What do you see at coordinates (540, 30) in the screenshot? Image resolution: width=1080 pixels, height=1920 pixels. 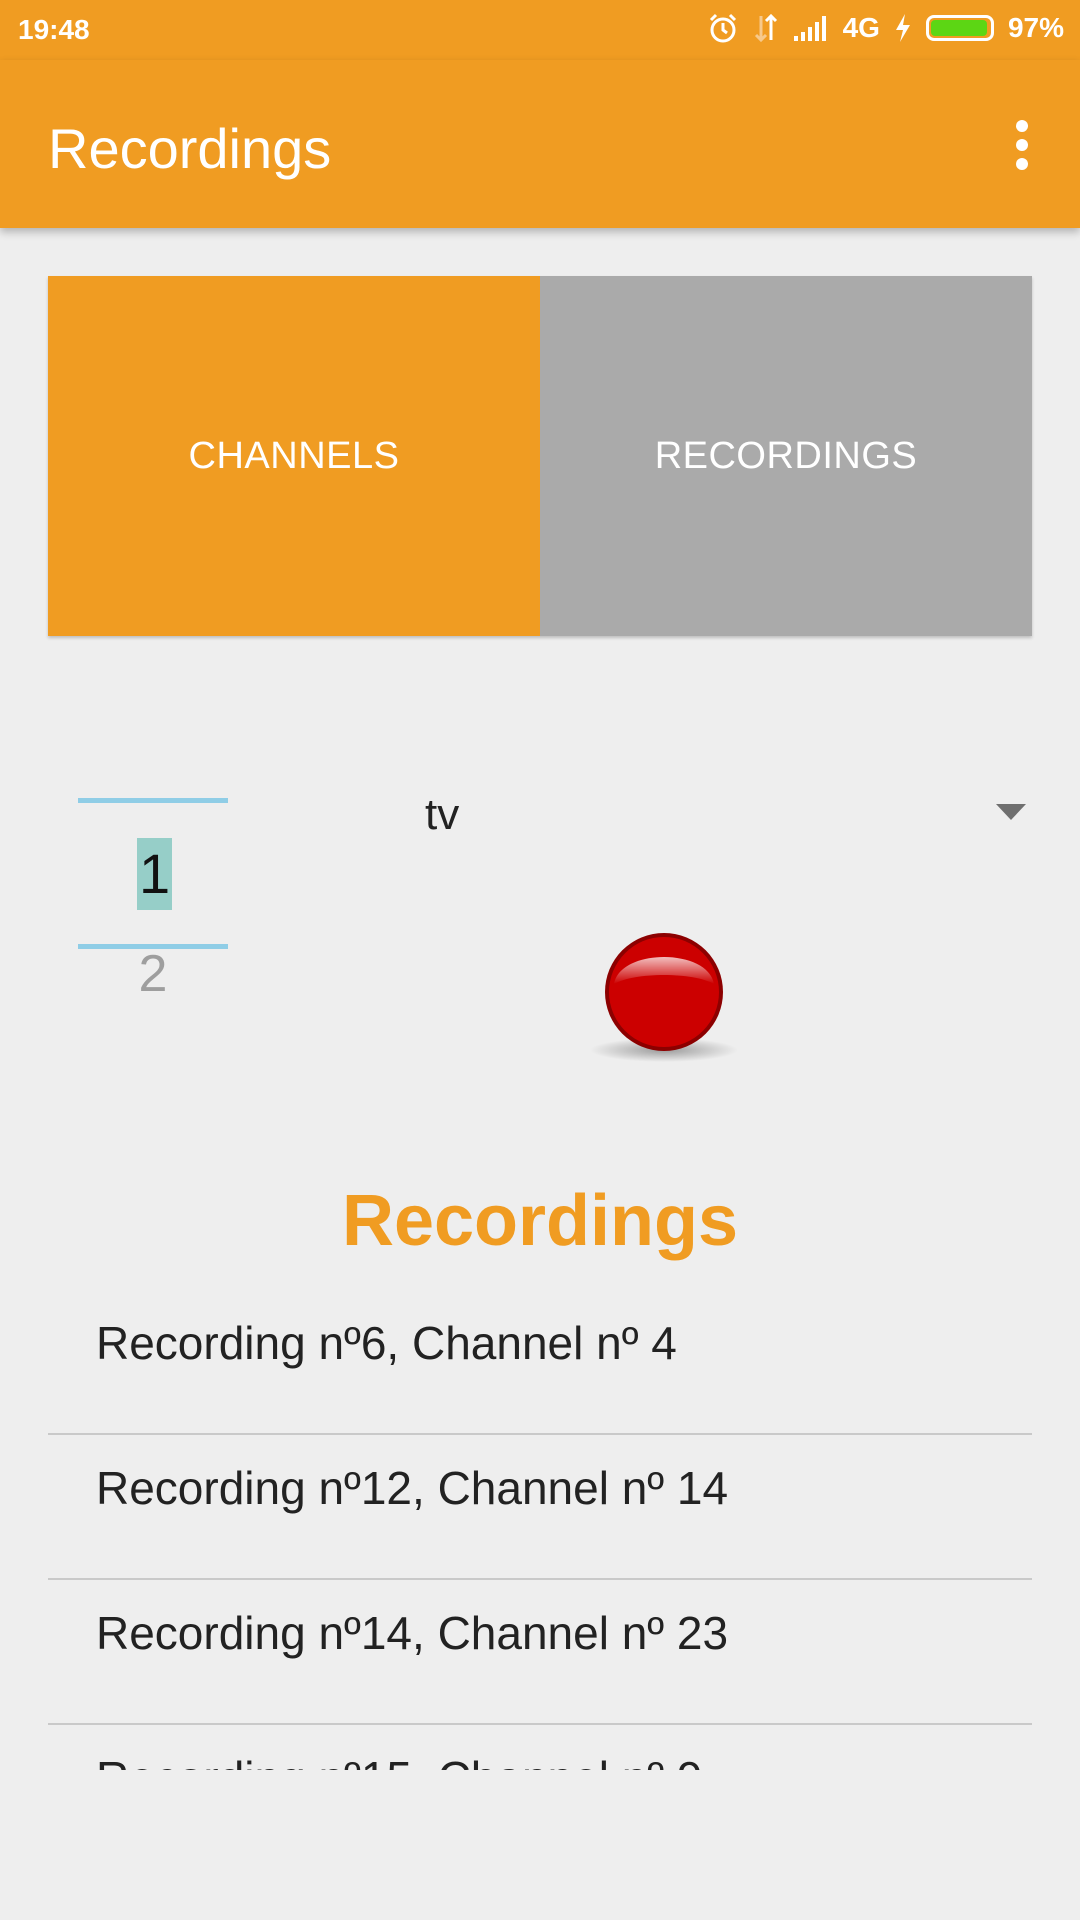 I see `status-bar: 19:48 4G 97%` at bounding box center [540, 30].